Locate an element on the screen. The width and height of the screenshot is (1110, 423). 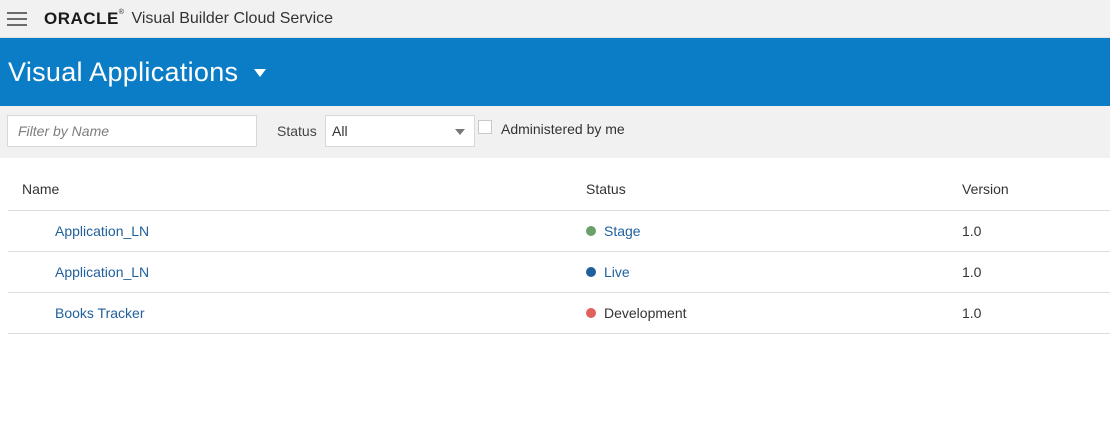
status-select-value: All is located at coordinates (340, 131).